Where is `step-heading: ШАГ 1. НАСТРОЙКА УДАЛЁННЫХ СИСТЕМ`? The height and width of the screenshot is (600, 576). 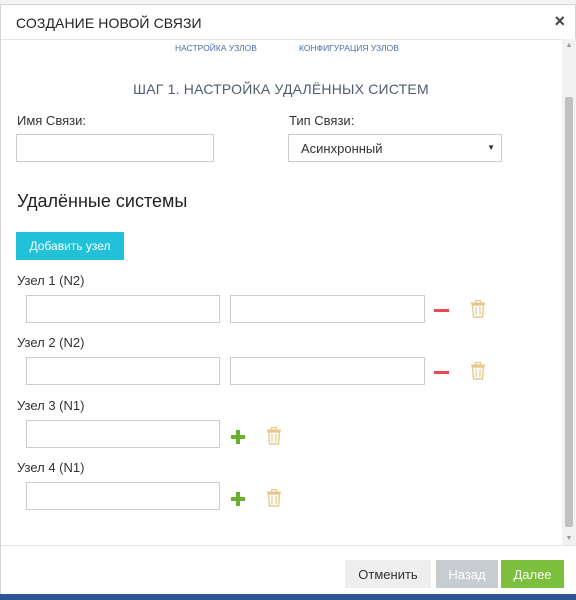 step-heading: ШАГ 1. НАСТРОЙКА УДАЛЁННЫХ СИСТЕМ is located at coordinates (281, 89).